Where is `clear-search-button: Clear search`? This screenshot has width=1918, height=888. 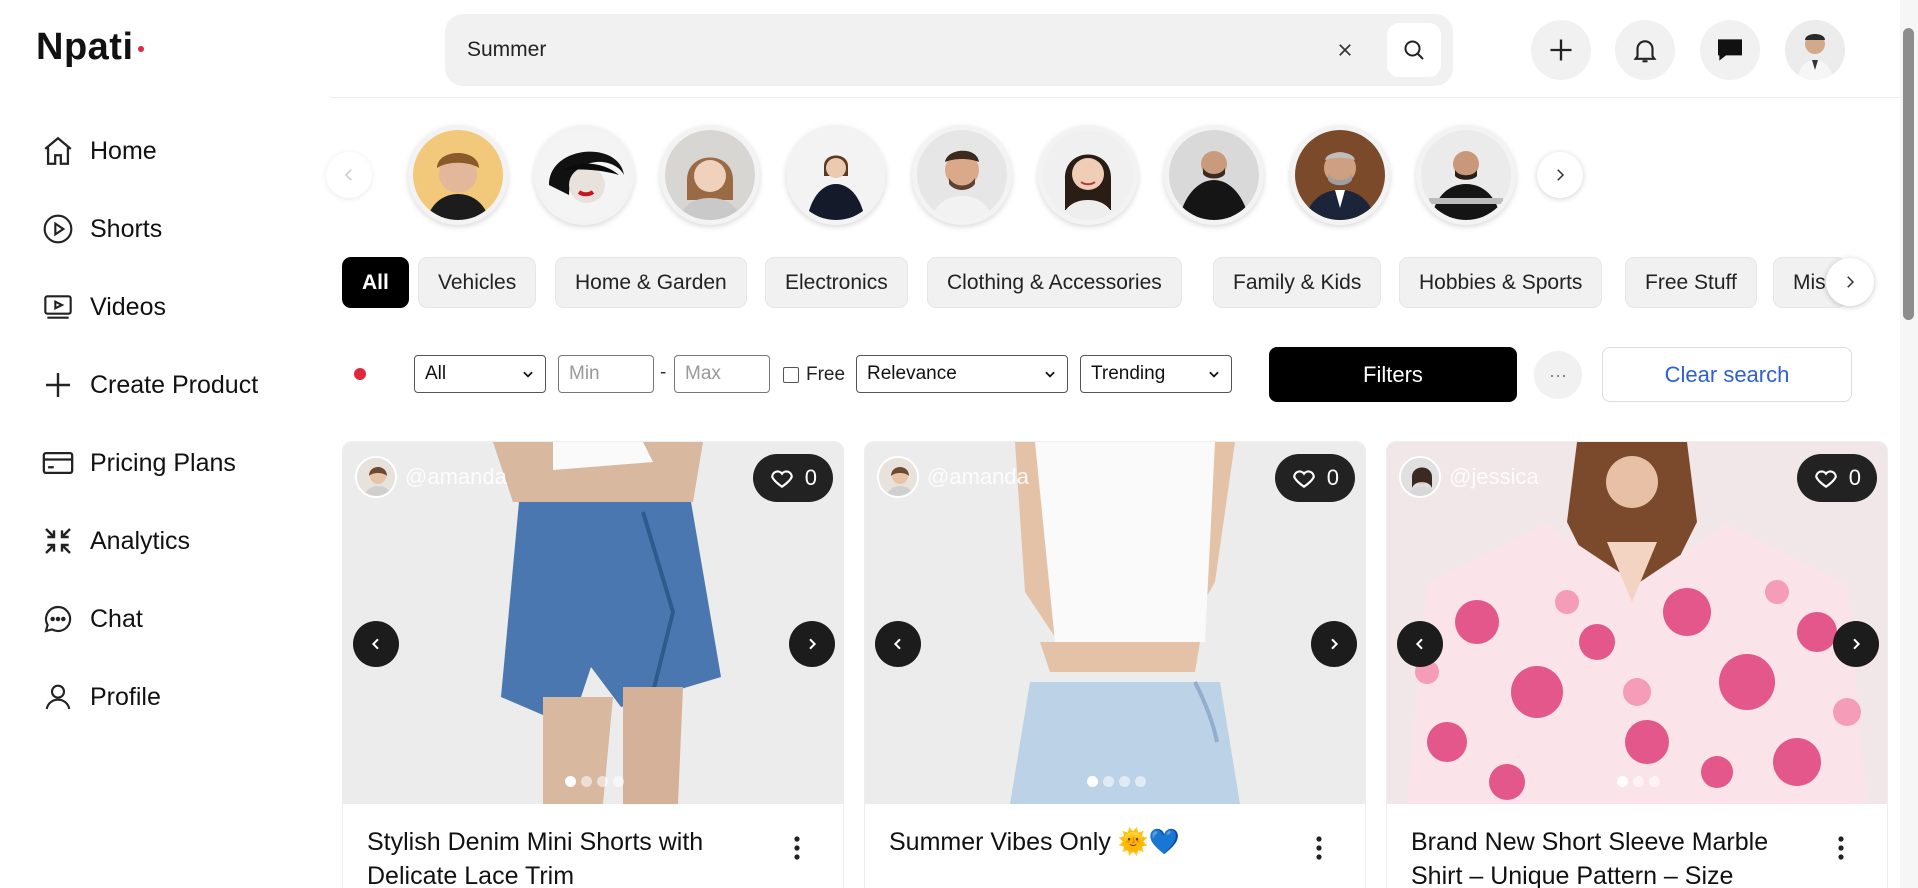
clear-search-button: Clear search is located at coordinates (1727, 374).